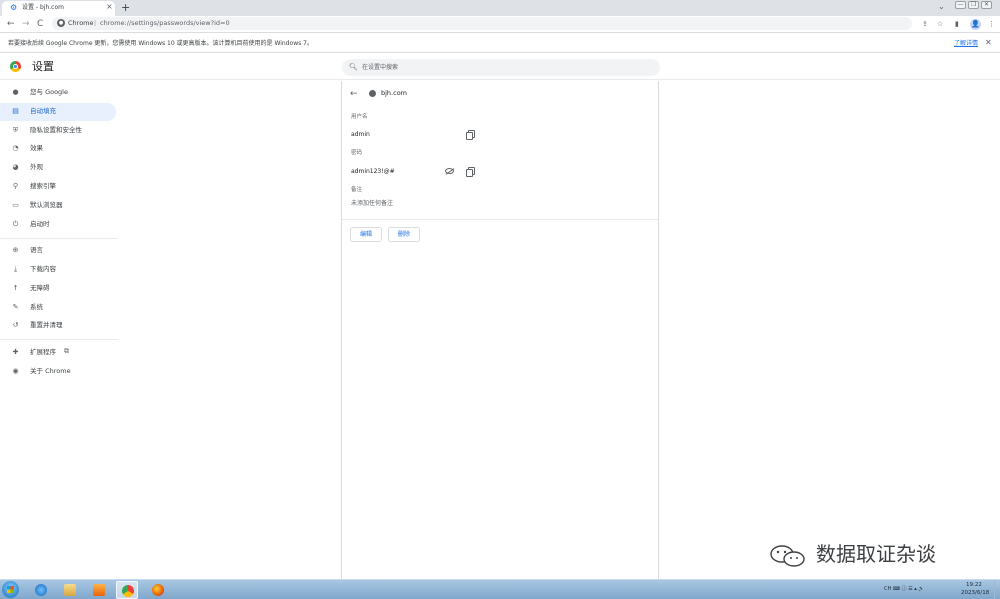 This screenshot has height=599, width=1000. I want to click on wrench-icon: ✎, so click(15, 307).